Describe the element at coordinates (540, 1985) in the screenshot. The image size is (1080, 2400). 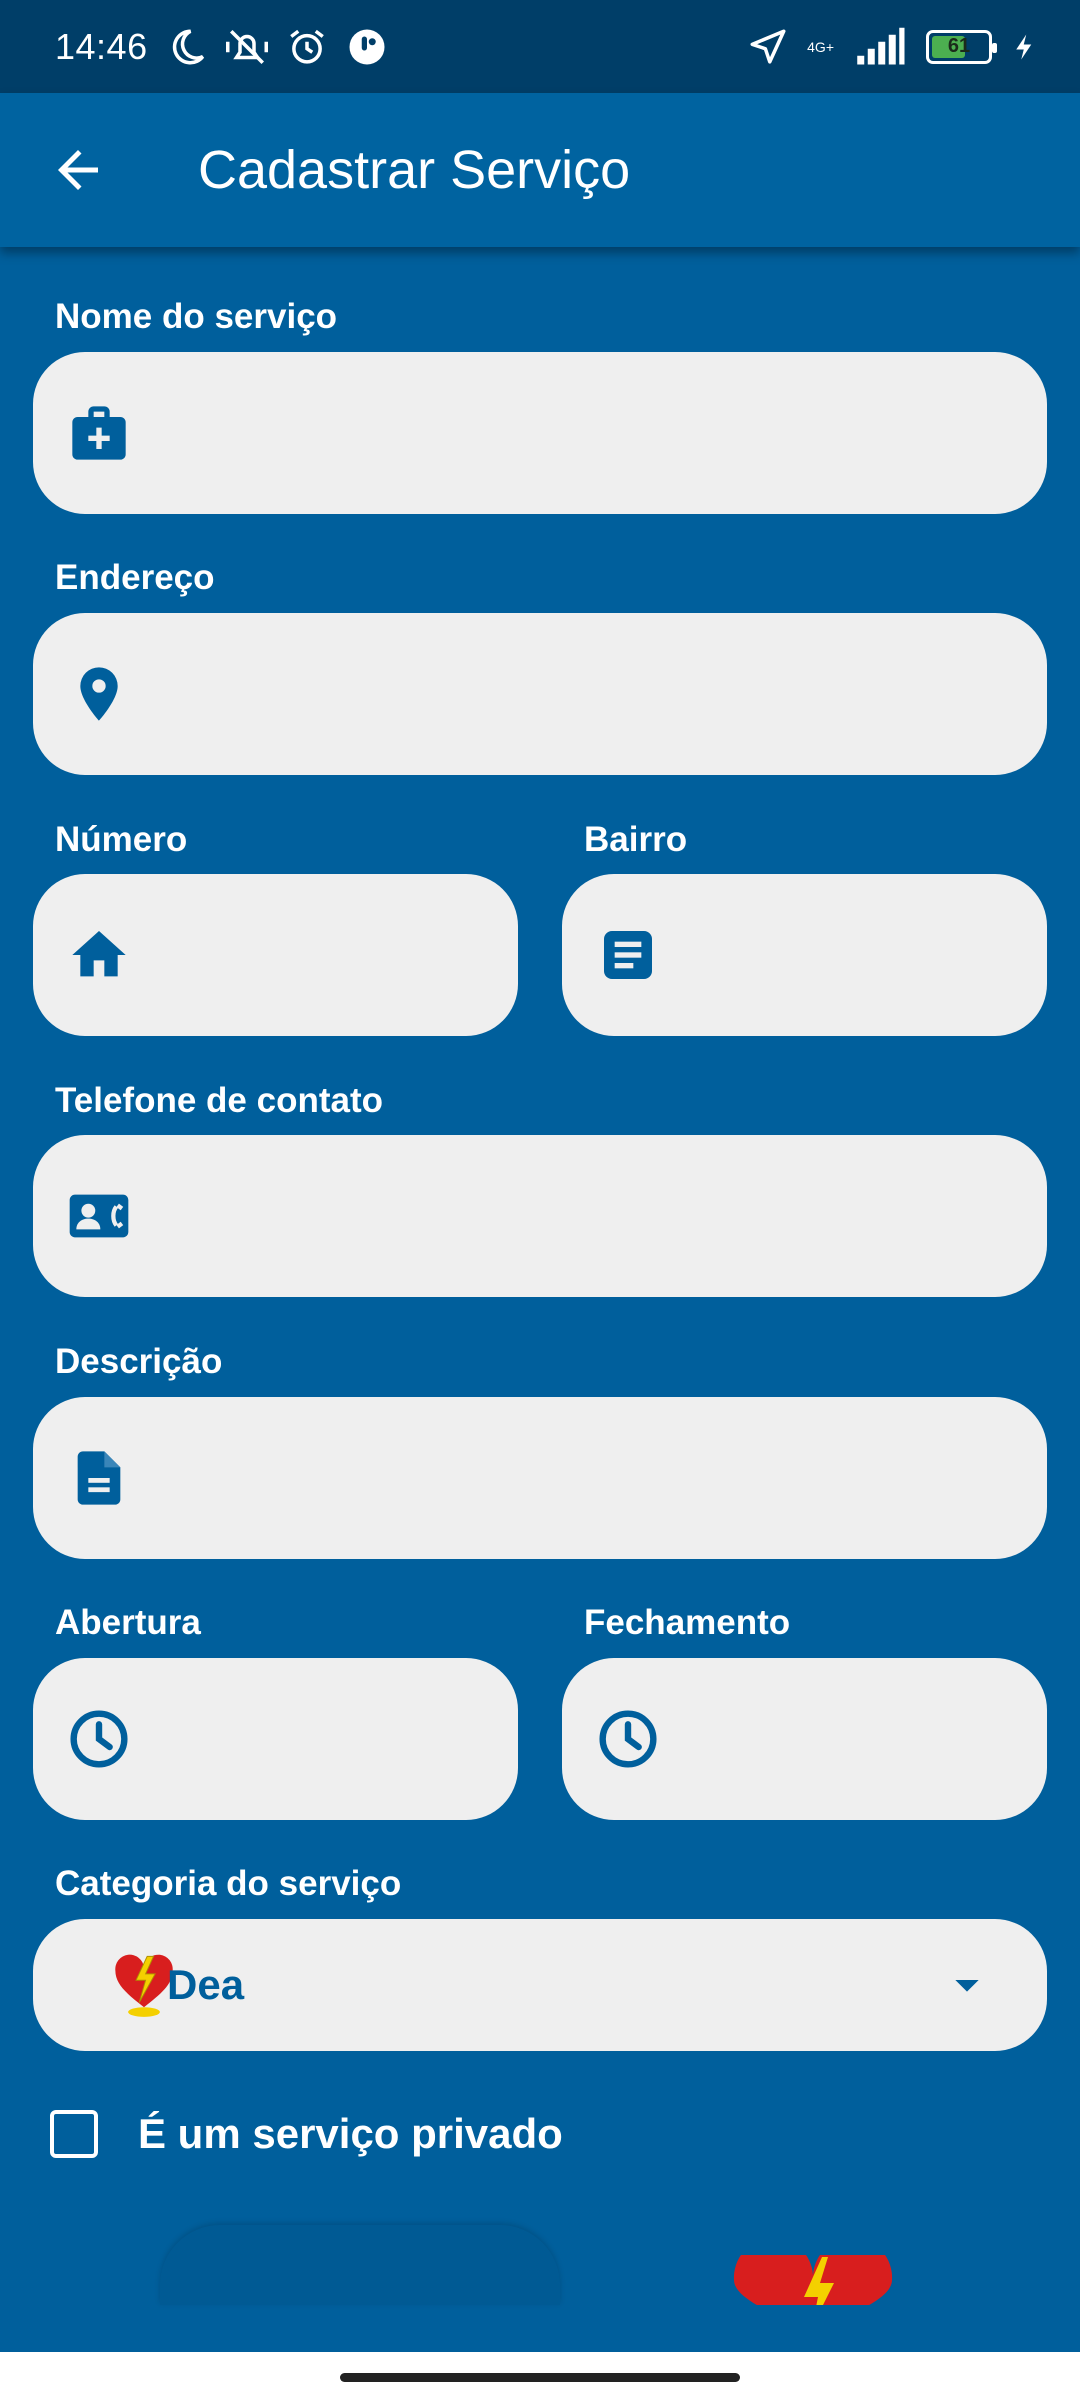
I see `categoria-select: Dea` at that location.